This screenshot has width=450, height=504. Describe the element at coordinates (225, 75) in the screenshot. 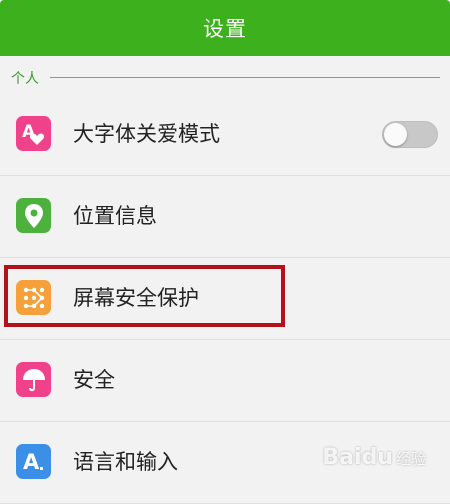

I see `section-header-personal: 个人` at that location.